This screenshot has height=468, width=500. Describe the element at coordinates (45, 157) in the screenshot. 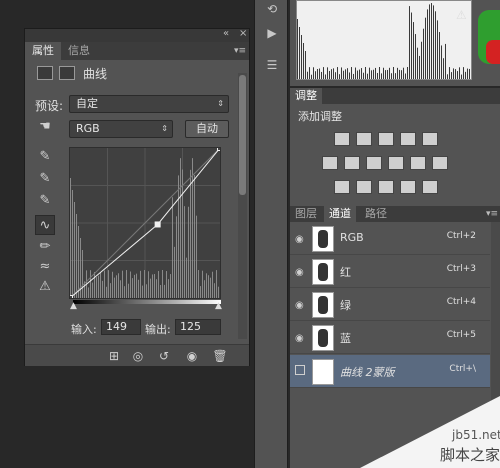

I see `eyedropper-black-icon: ✎` at that location.